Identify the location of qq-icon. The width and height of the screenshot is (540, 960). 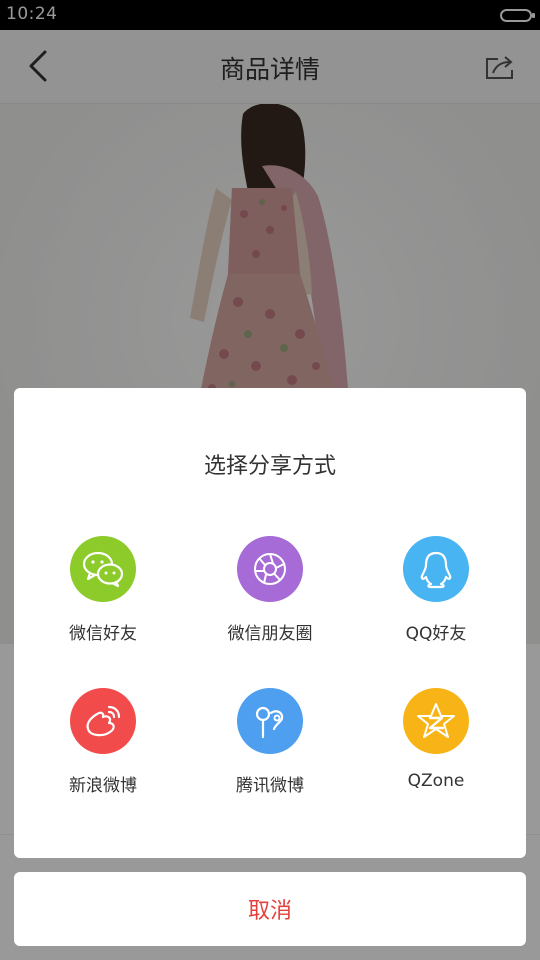
(436, 569).